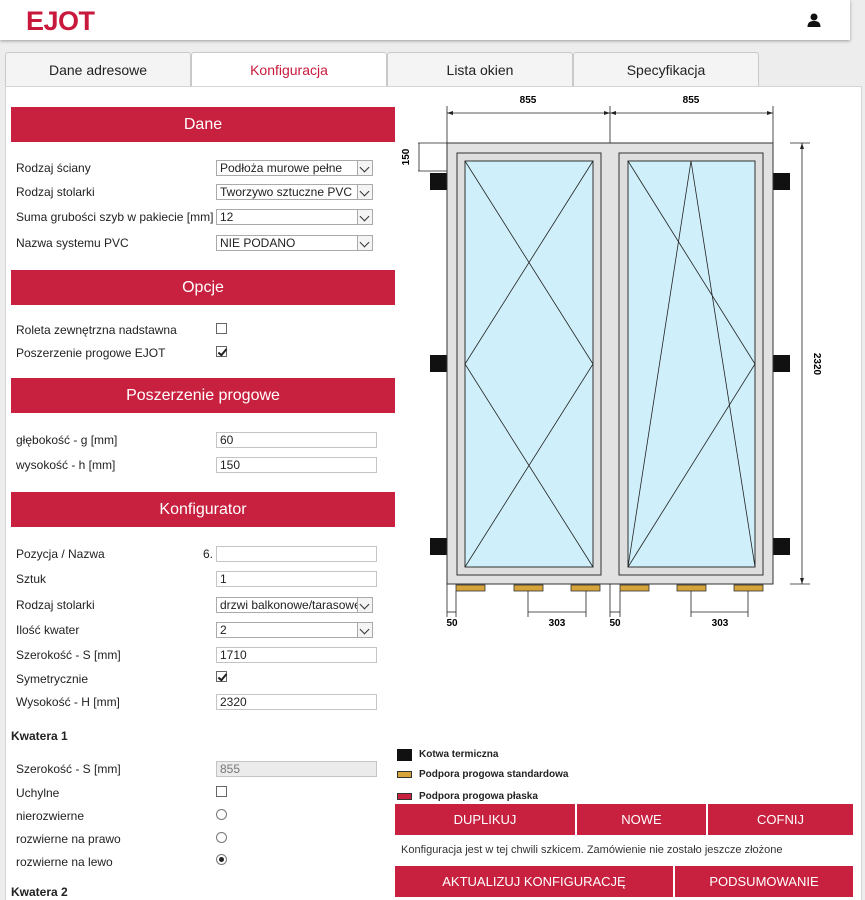 Image resolution: width=865 pixels, height=900 pixels. I want to click on section-header-opcje: Opcje, so click(203, 287).